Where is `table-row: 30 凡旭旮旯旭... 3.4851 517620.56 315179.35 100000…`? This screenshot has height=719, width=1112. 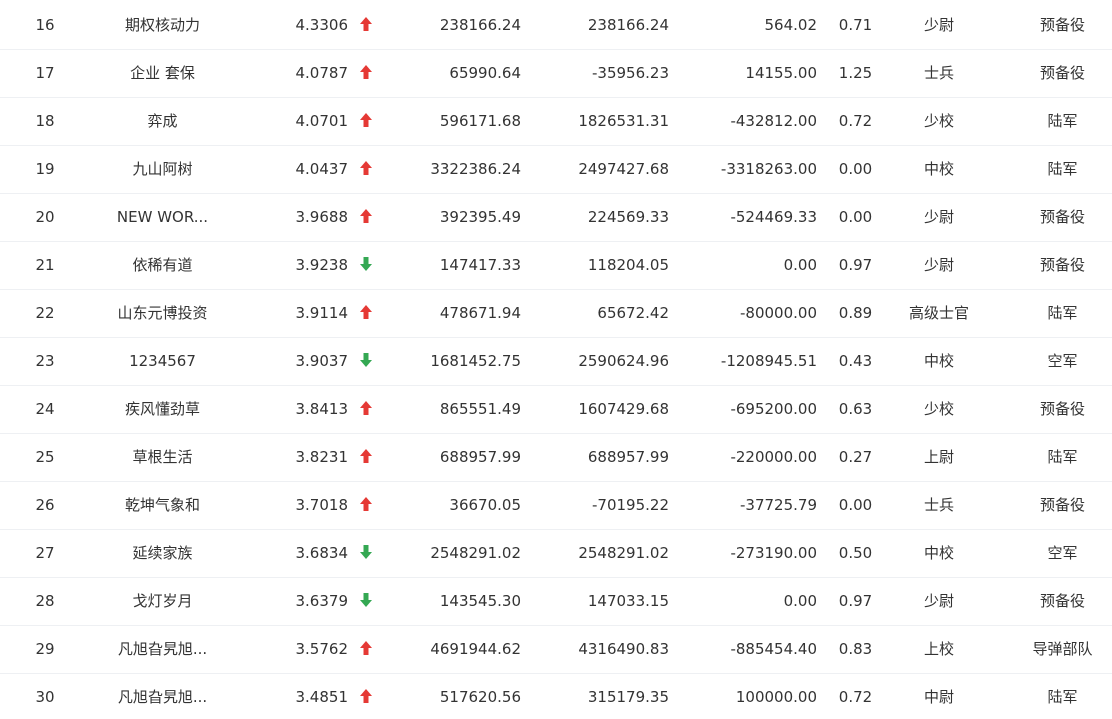 table-row: 30 凡旭旮旯旭... 3.4851 517620.56 315179.35 100000… is located at coordinates (556, 696).